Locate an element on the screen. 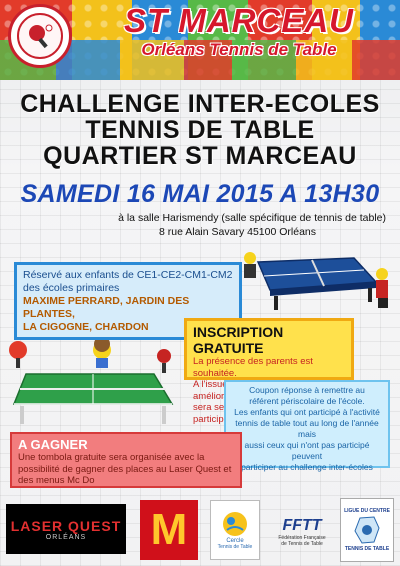  title-line-3: QUARTIER ST MARCEAU is located at coordinates (200, 156).